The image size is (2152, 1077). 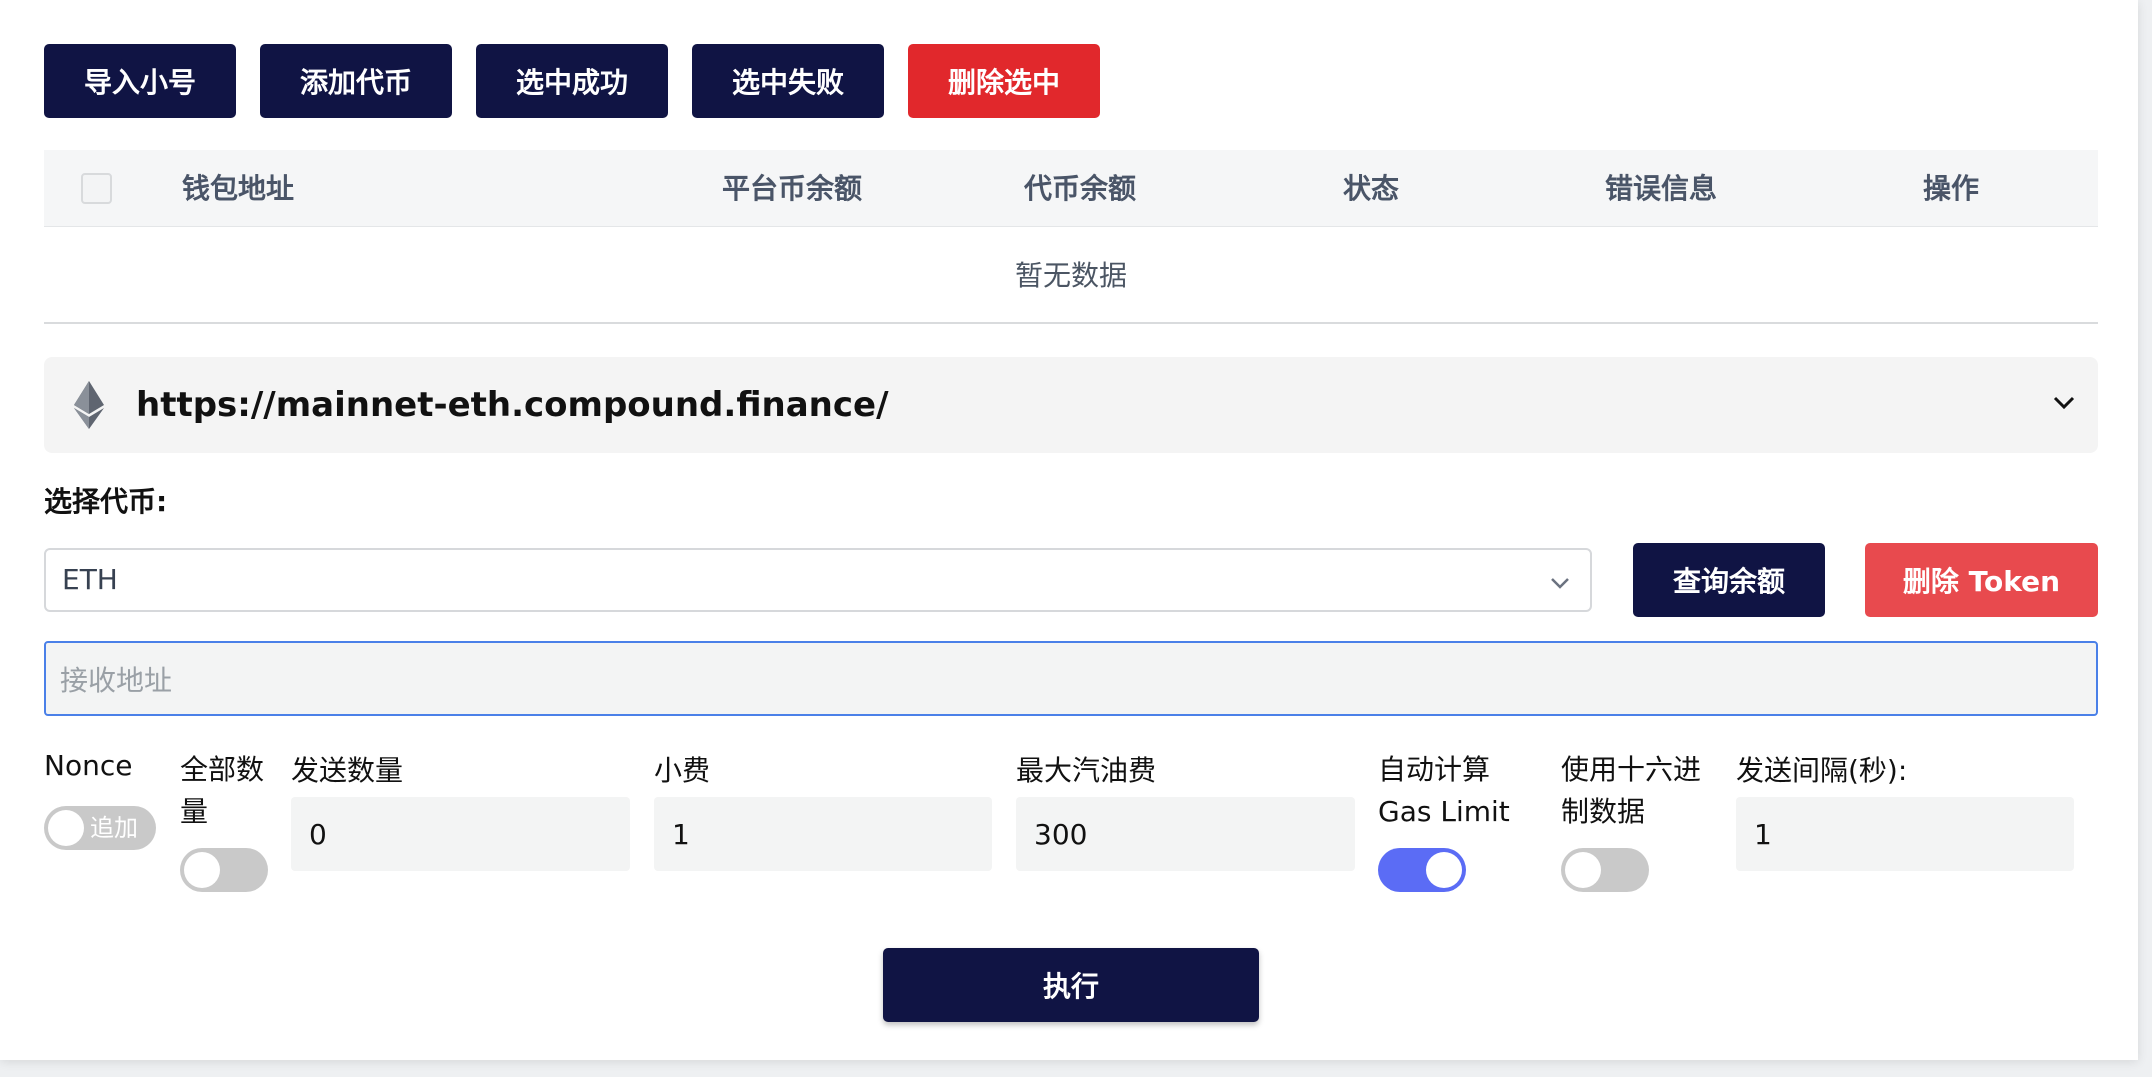 I want to click on execute-button: 执行, so click(x=1071, y=985).